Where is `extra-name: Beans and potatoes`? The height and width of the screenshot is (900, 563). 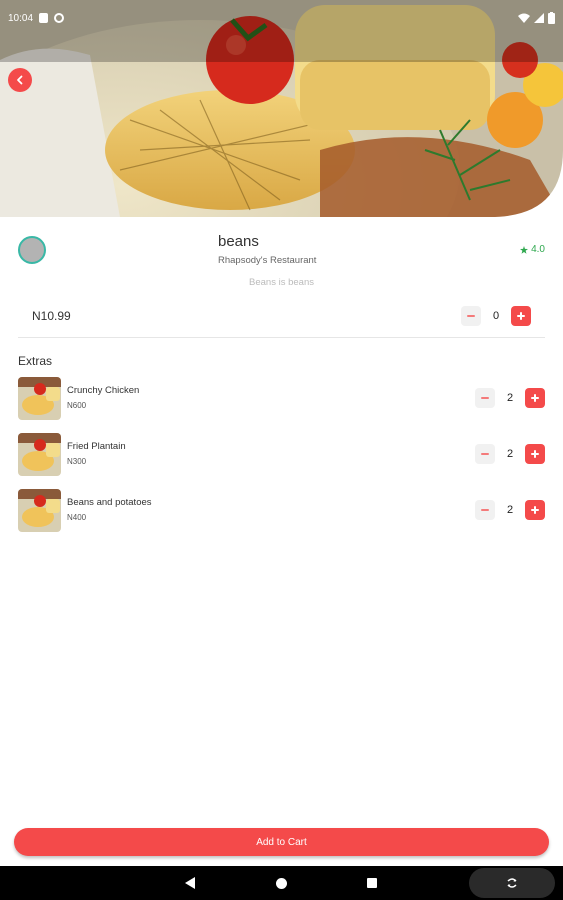
extra-name: Beans and potatoes is located at coordinates (109, 502).